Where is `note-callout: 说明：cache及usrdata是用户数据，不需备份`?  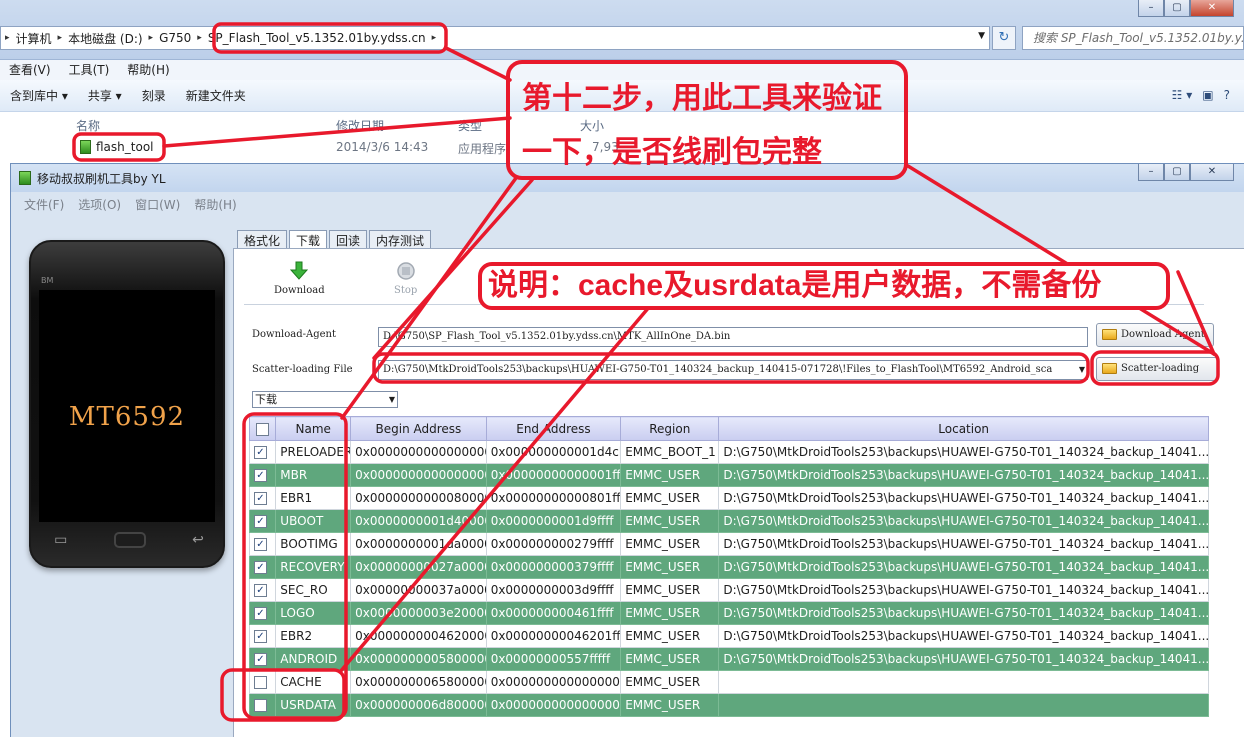 note-callout: 说明：cache及usrdata是用户数据，不需备份 is located at coordinates (824, 286).